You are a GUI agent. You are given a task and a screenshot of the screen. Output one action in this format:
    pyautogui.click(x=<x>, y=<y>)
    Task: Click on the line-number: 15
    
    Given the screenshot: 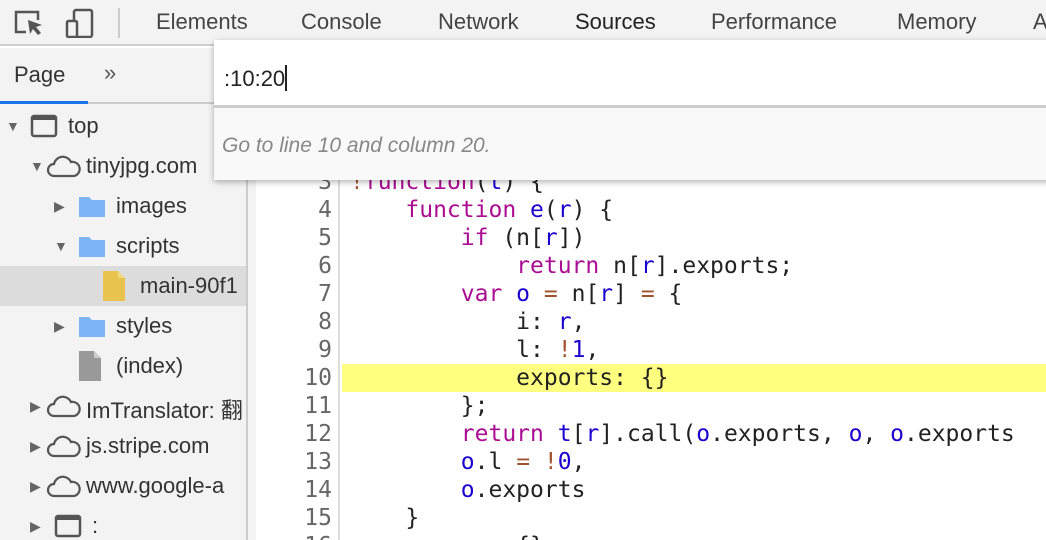 What is the action you would take?
    pyautogui.click(x=294, y=518)
    